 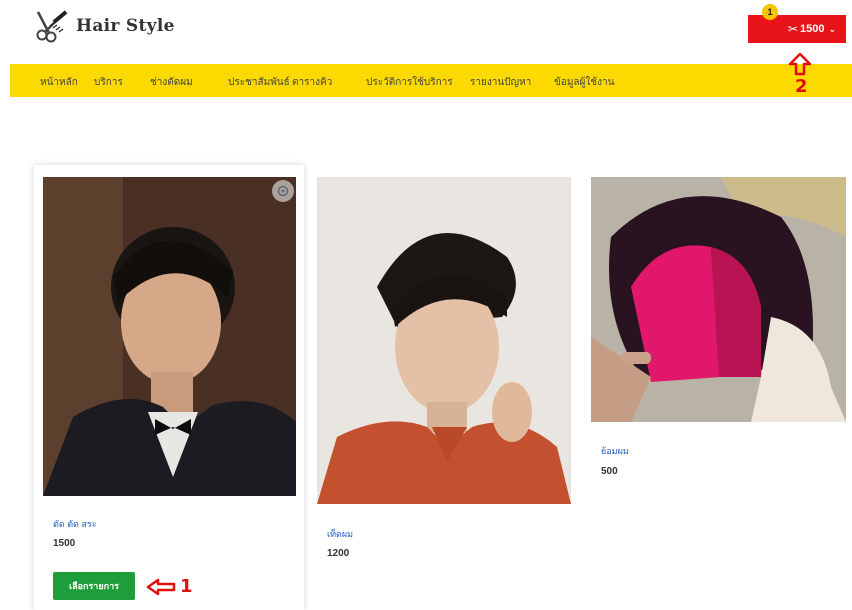 I want to click on scissors-icon: ✂, so click(x=792, y=29).